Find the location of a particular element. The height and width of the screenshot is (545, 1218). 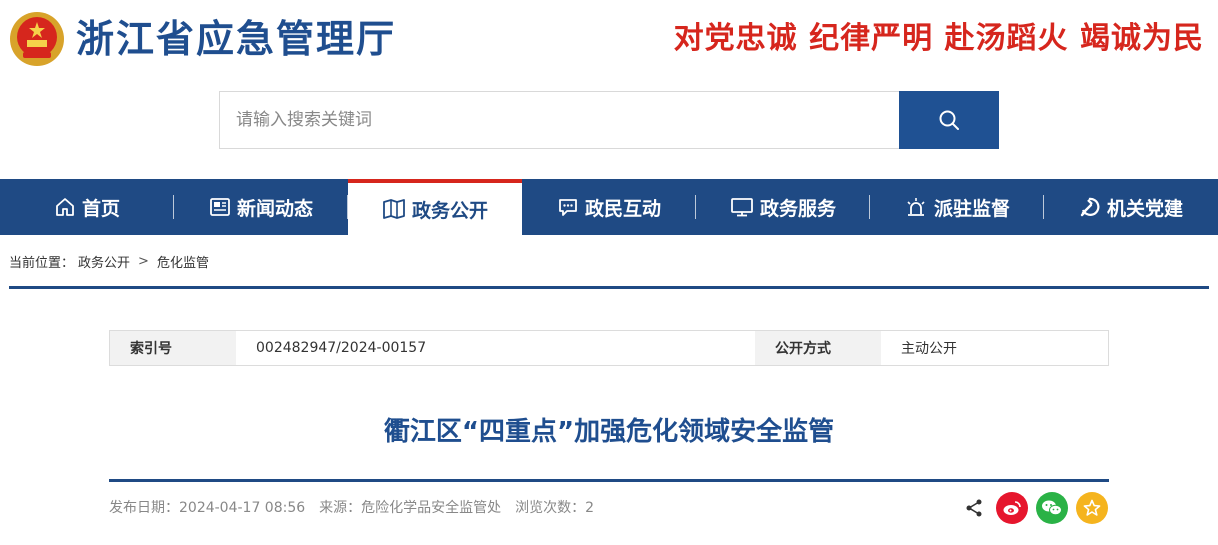

nav-item-news: 新闻动态 is located at coordinates (261, 207).